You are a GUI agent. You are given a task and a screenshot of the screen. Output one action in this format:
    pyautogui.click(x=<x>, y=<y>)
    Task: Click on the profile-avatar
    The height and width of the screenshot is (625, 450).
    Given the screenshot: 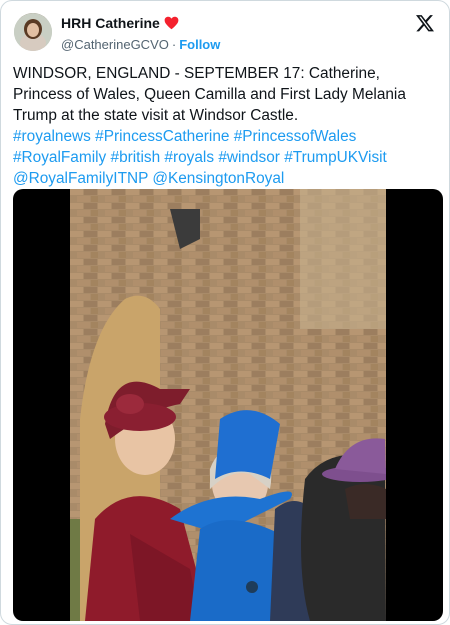 What is the action you would take?
    pyautogui.click(x=33, y=32)
    